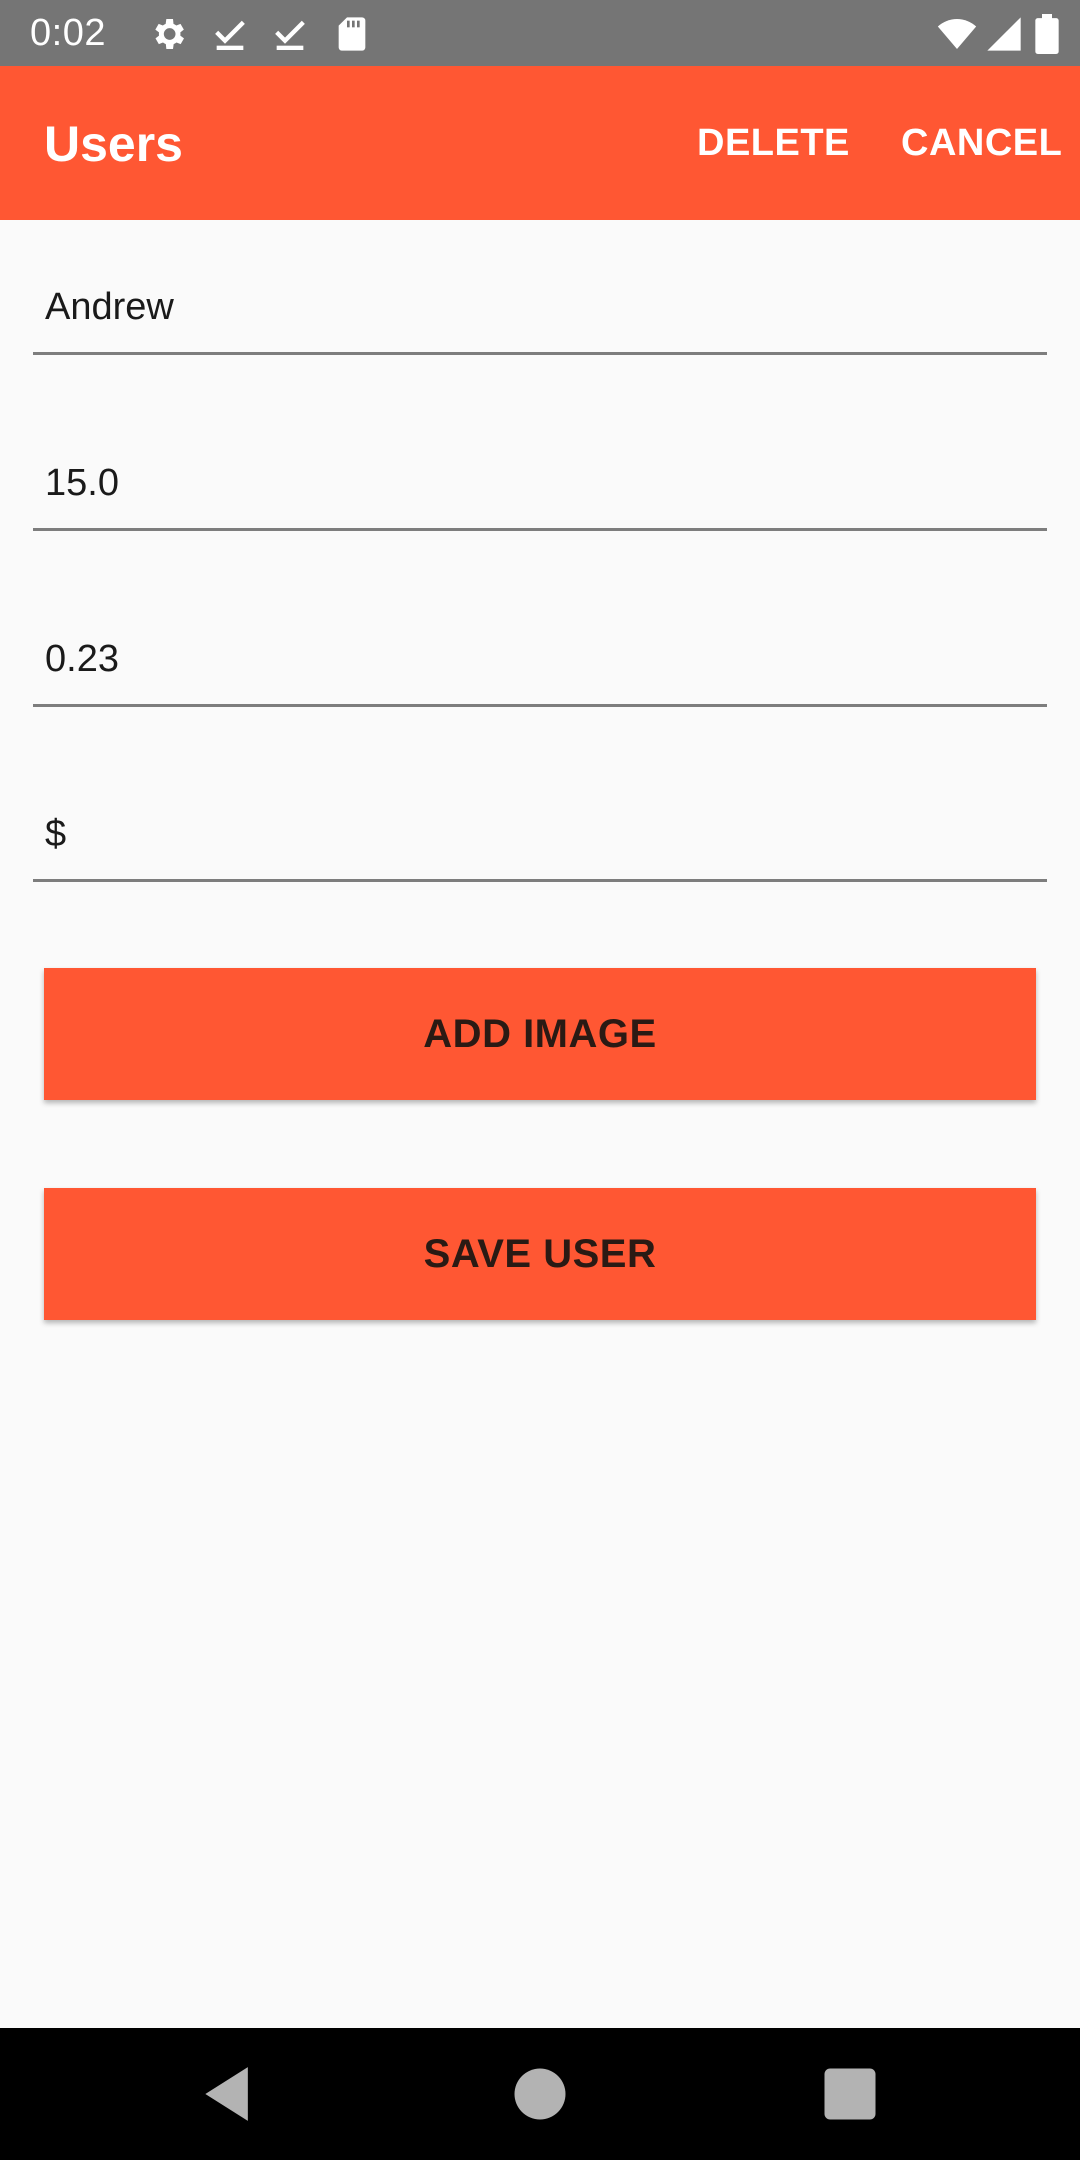  I want to click on navigation-bar, so click(540, 2094).